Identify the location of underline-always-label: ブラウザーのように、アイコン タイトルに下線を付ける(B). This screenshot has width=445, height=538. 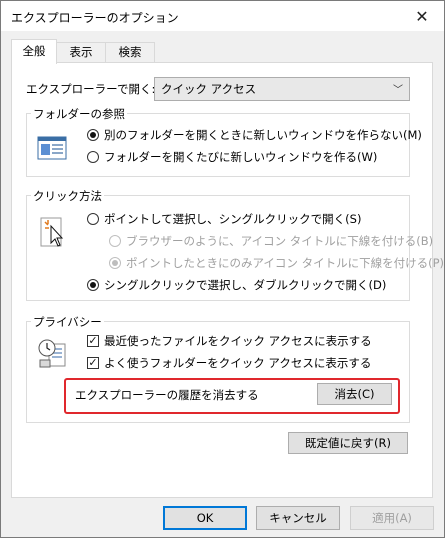
(280, 241).